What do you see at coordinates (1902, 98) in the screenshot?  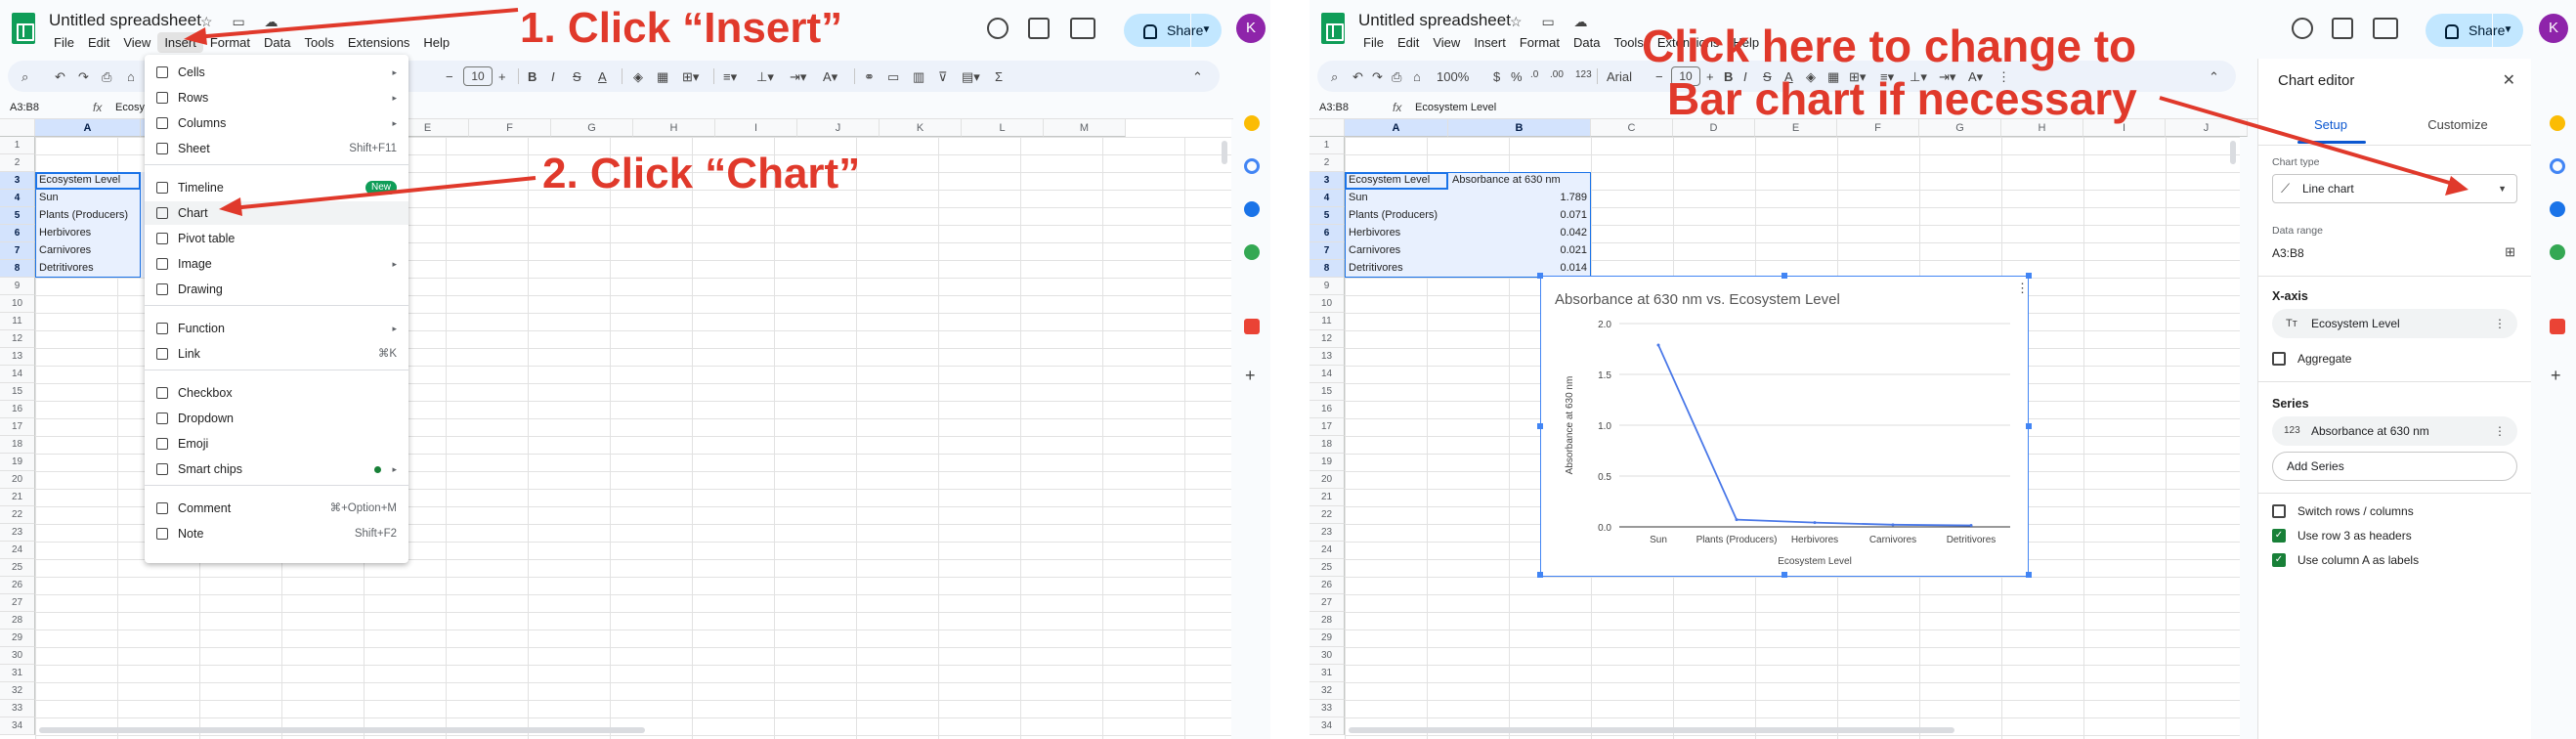 I see `annotation-line-2: Bar chart if necessary` at bounding box center [1902, 98].